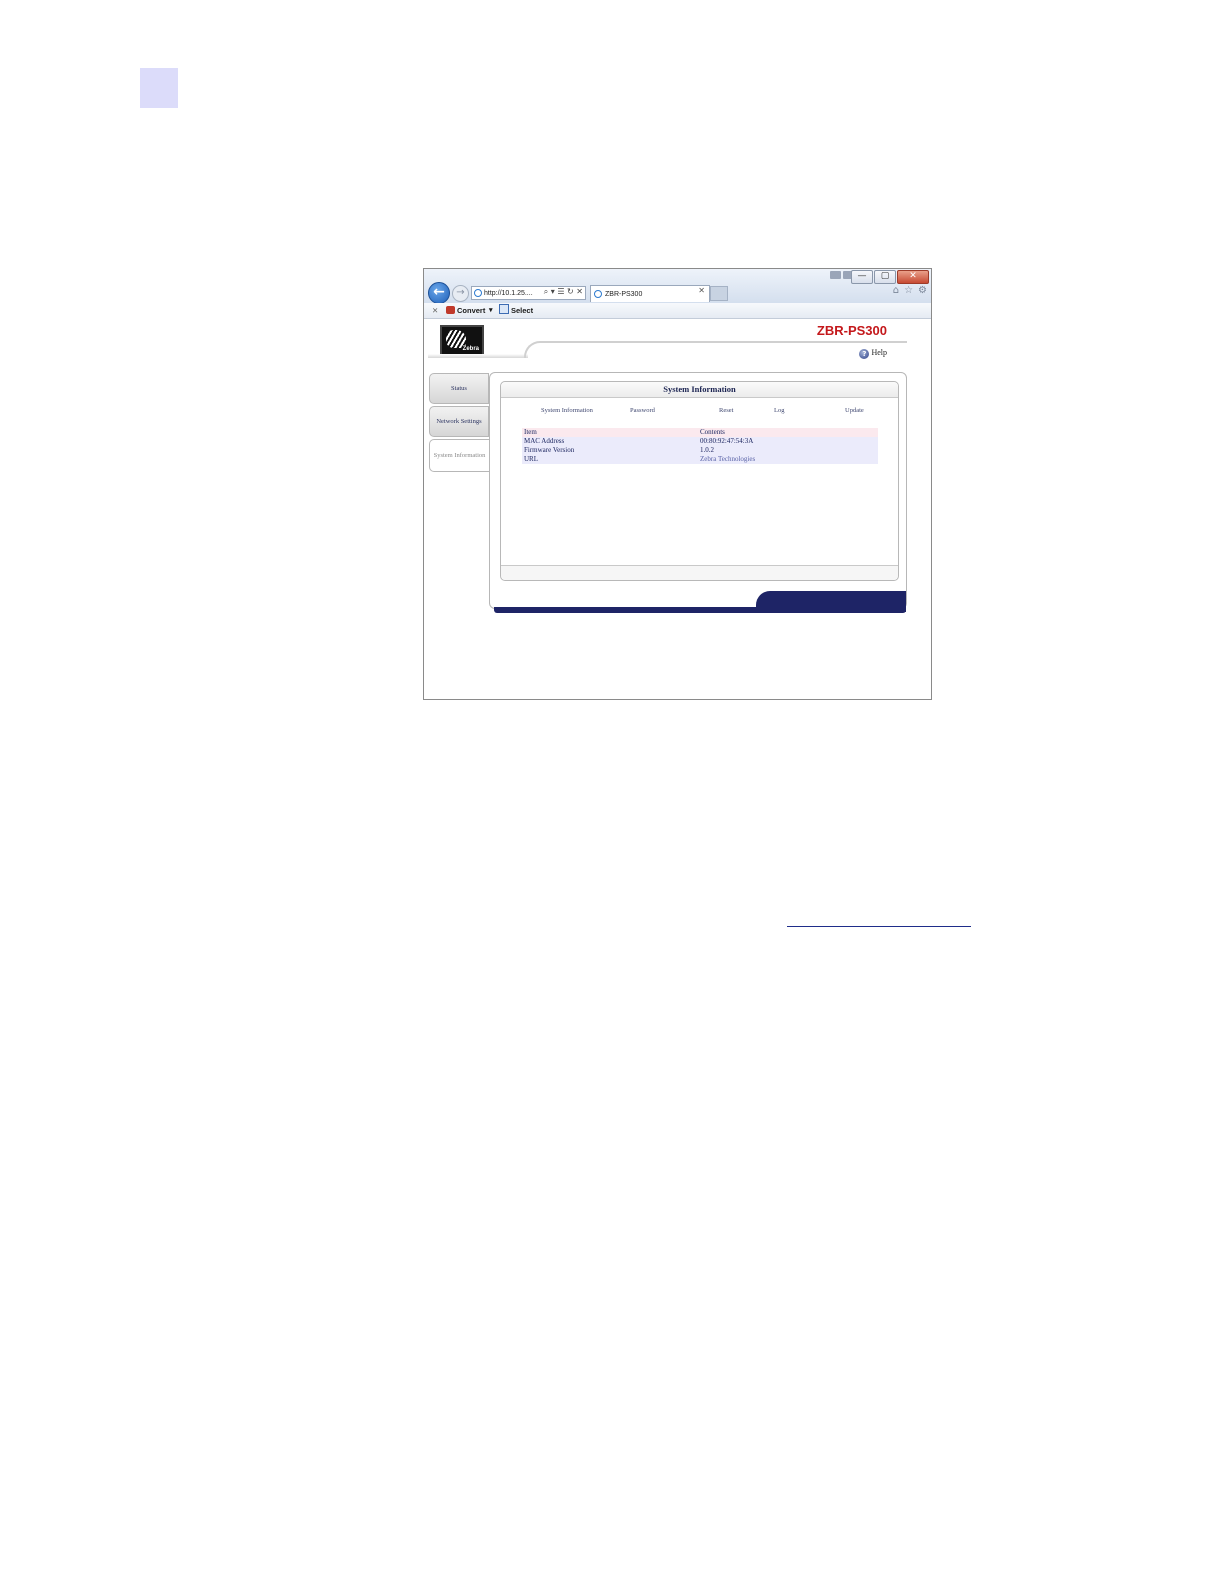 The width and height of the screenshot is (1224, 1584). Describe the element at coordinates (788, 450) in the screenshot. I see `row-value: 1.0.2` at that location.